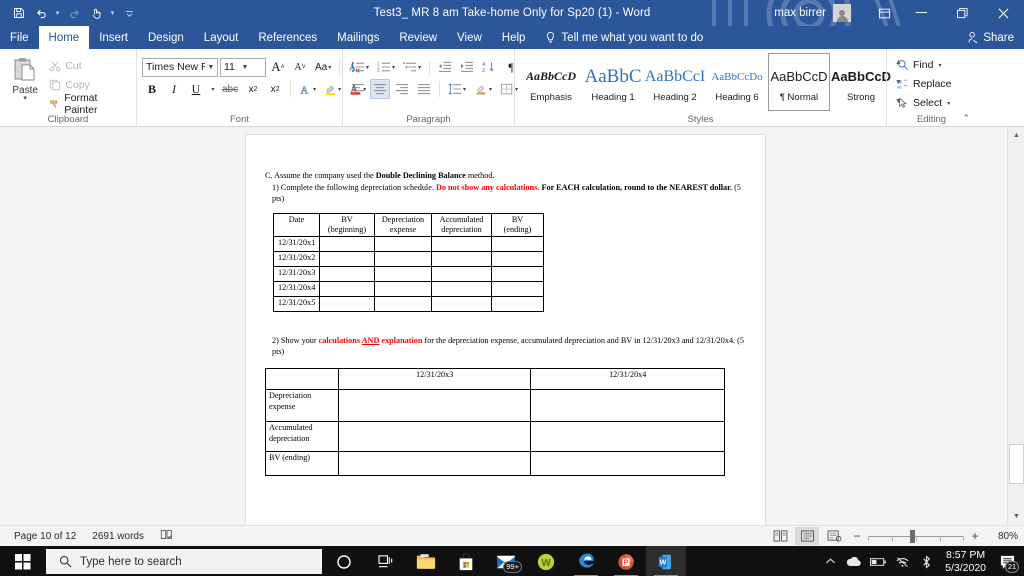 Image resolution: width=1024 pixels, height=576 pixels. I want to click on ribbon-display-options-button, so click(884, 13).